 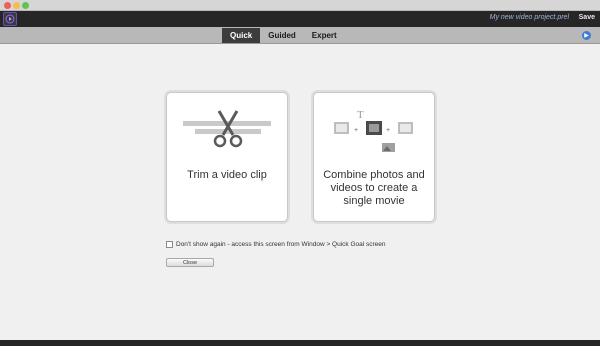 I want to click on project-name: My new video project.prel, so click(x=529, y=17).